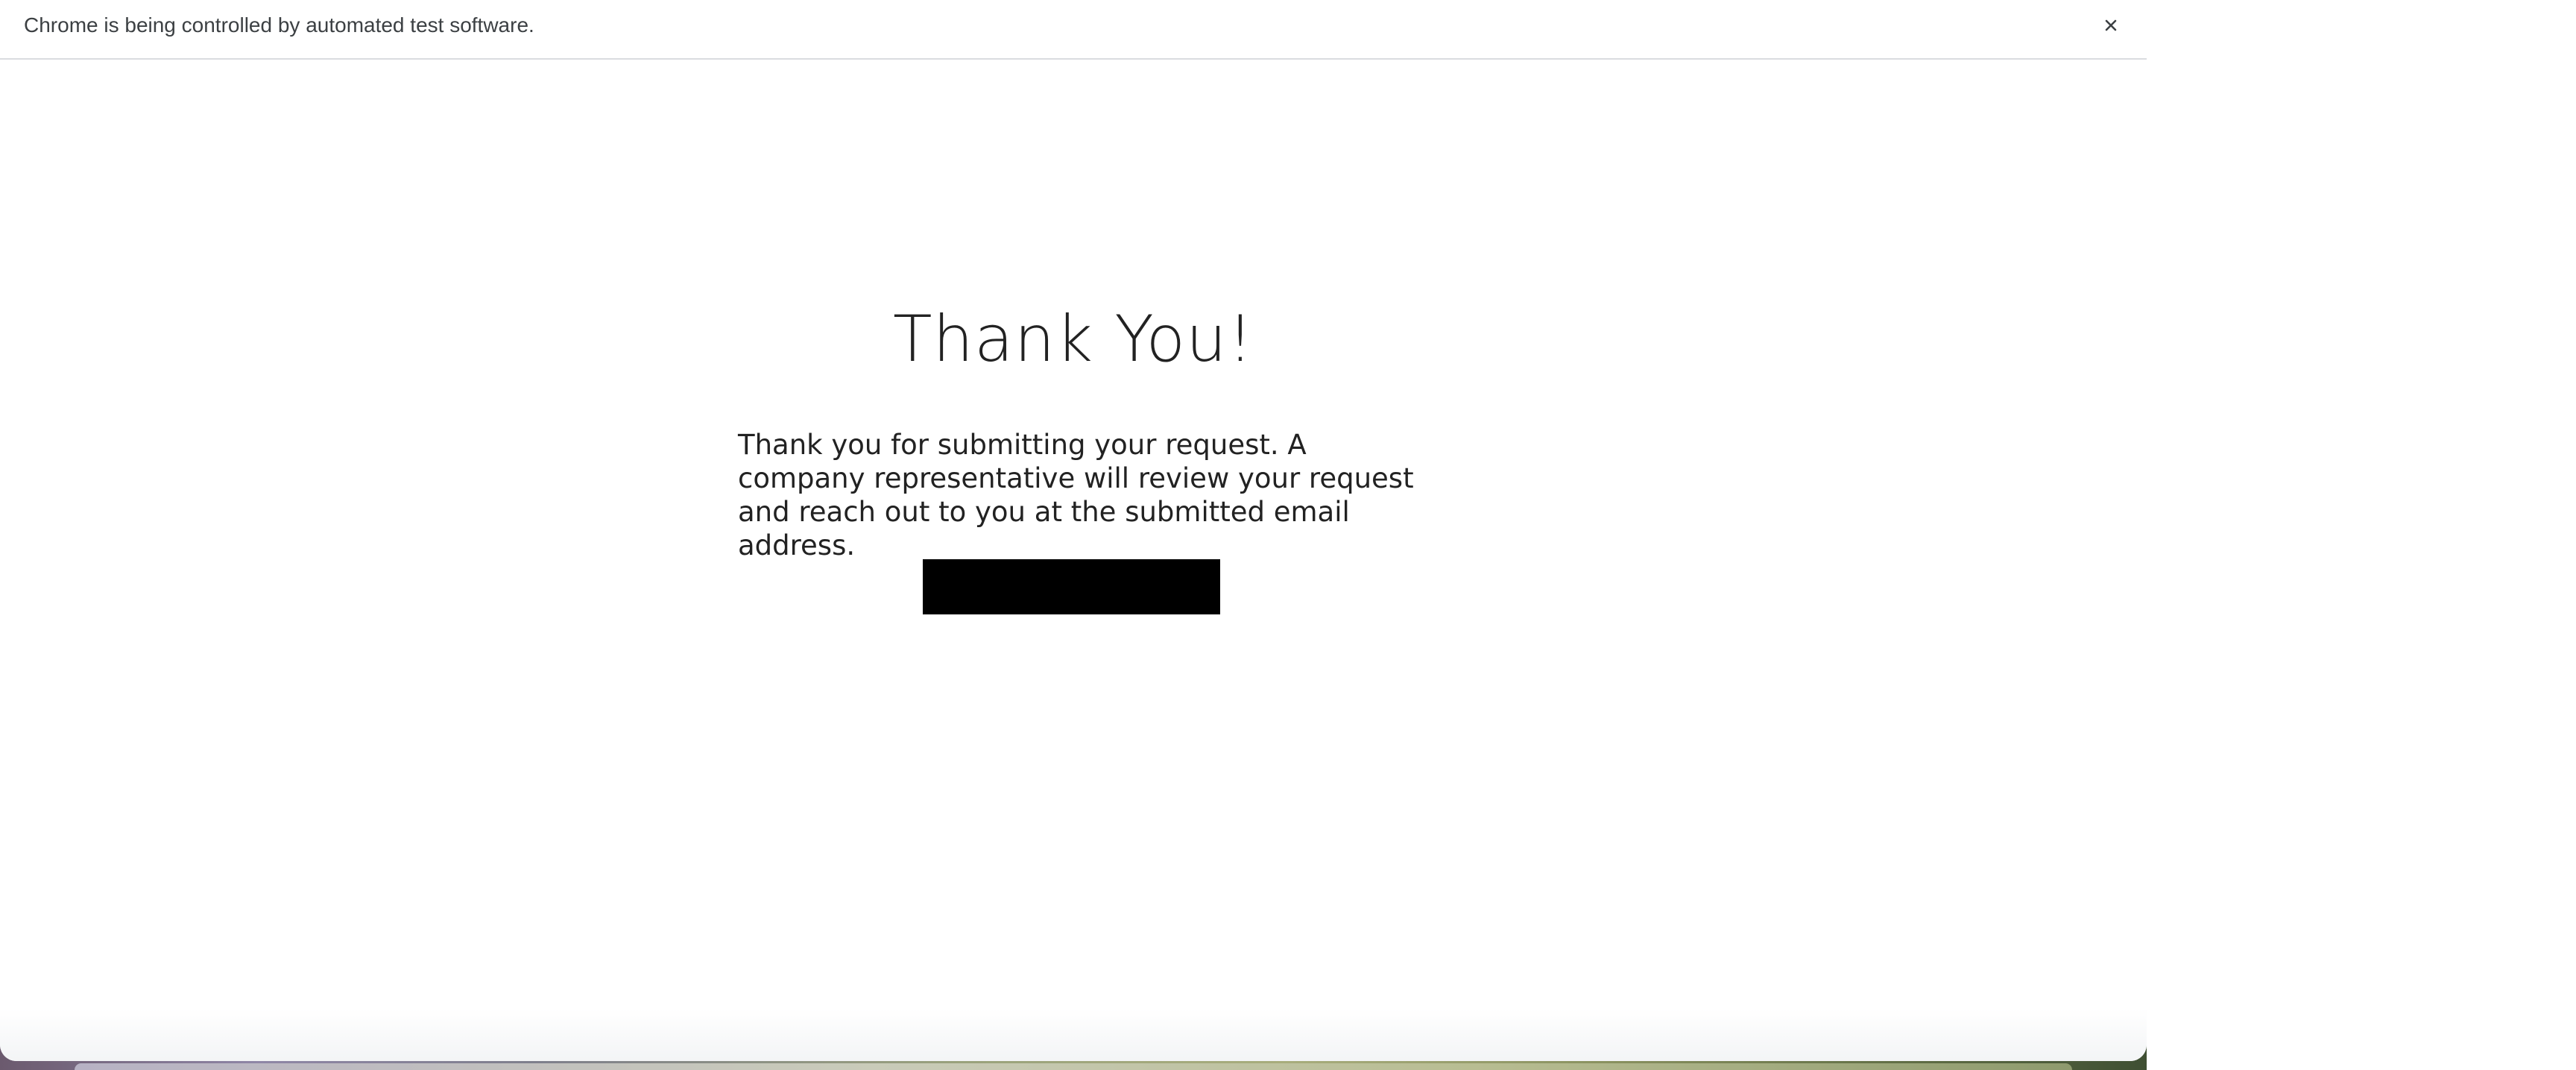  Describe the element at coordinates (1071, 586) in the screenshot. I see `action-button` at that location.